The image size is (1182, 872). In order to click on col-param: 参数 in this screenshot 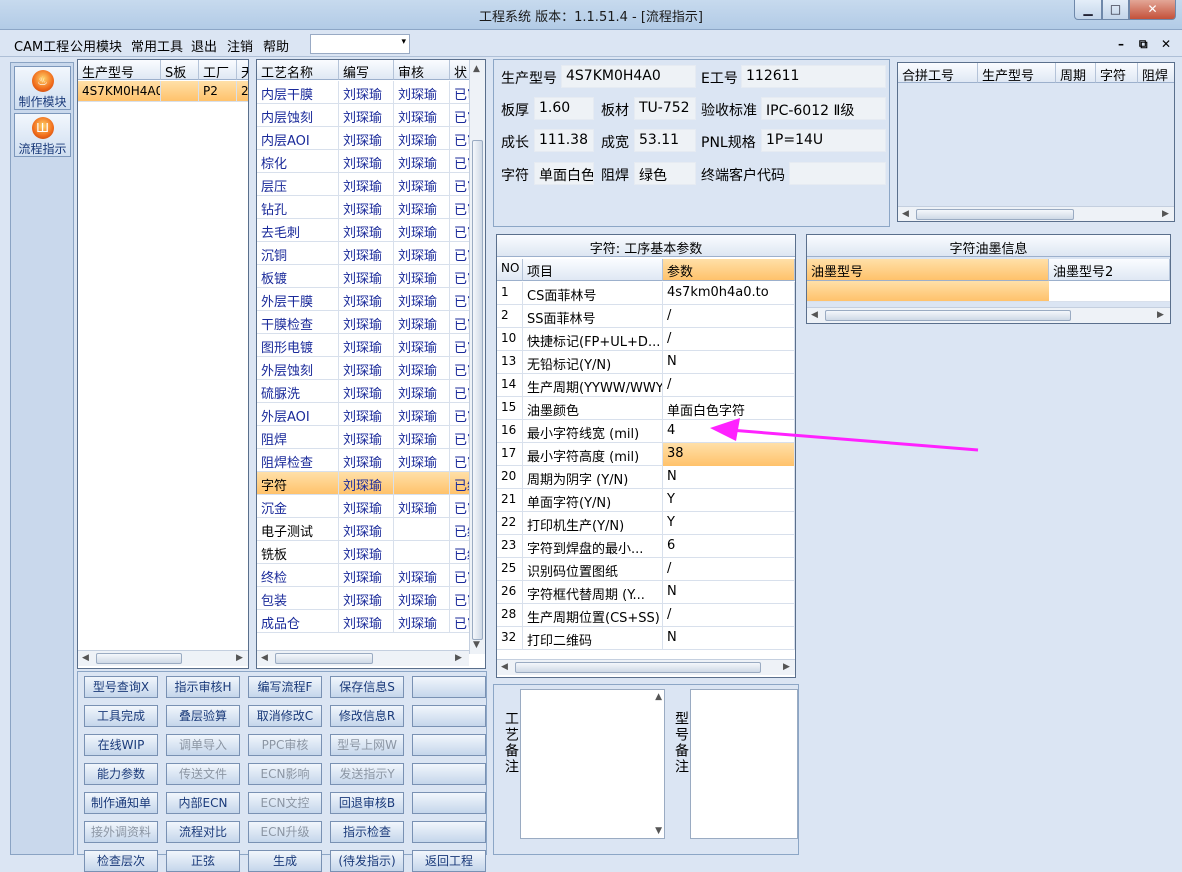, I will do `click(729, 270)`.